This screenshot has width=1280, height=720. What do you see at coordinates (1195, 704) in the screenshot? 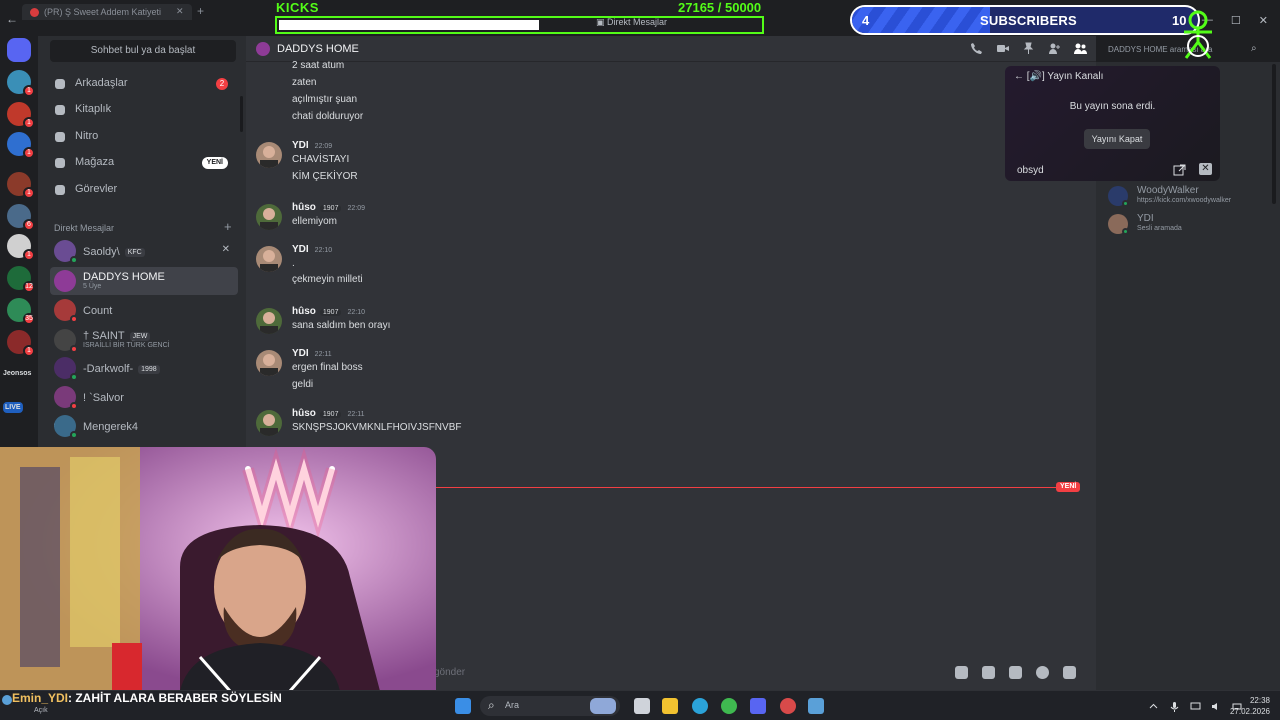
I see `wifi-icon` at bounding box center [1195, 704].